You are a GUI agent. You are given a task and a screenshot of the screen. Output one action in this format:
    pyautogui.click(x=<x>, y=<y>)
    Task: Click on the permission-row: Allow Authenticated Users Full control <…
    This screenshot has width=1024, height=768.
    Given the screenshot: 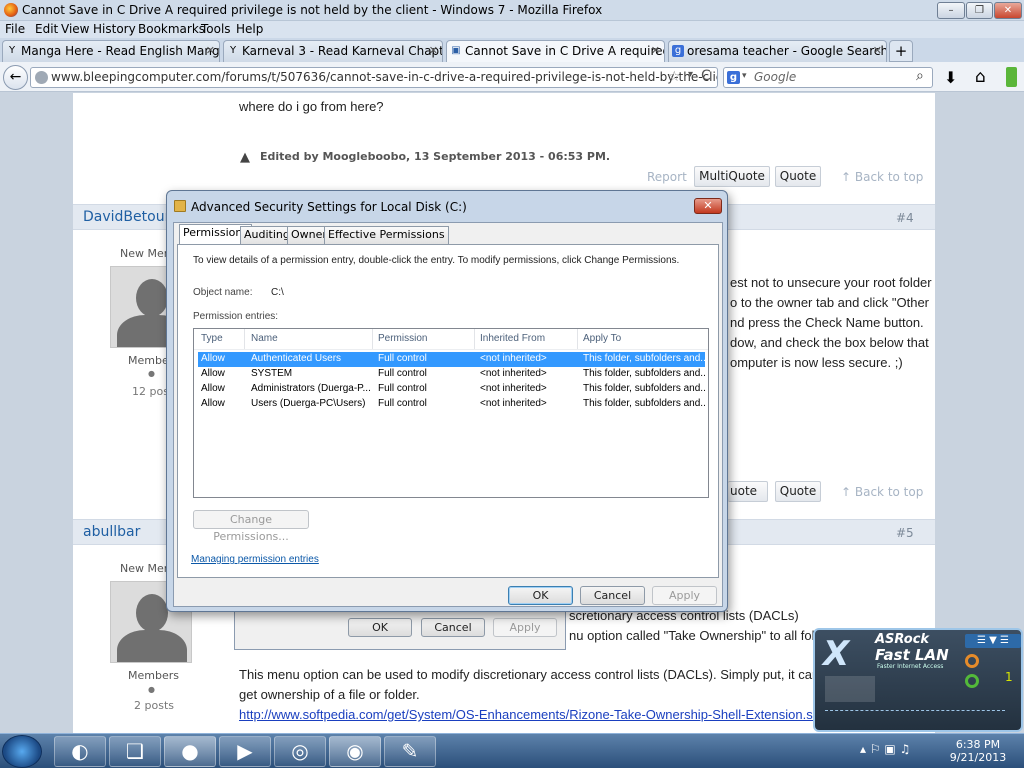 What is the action you would take?
    pyautogui.click(x=451, y=359)
    